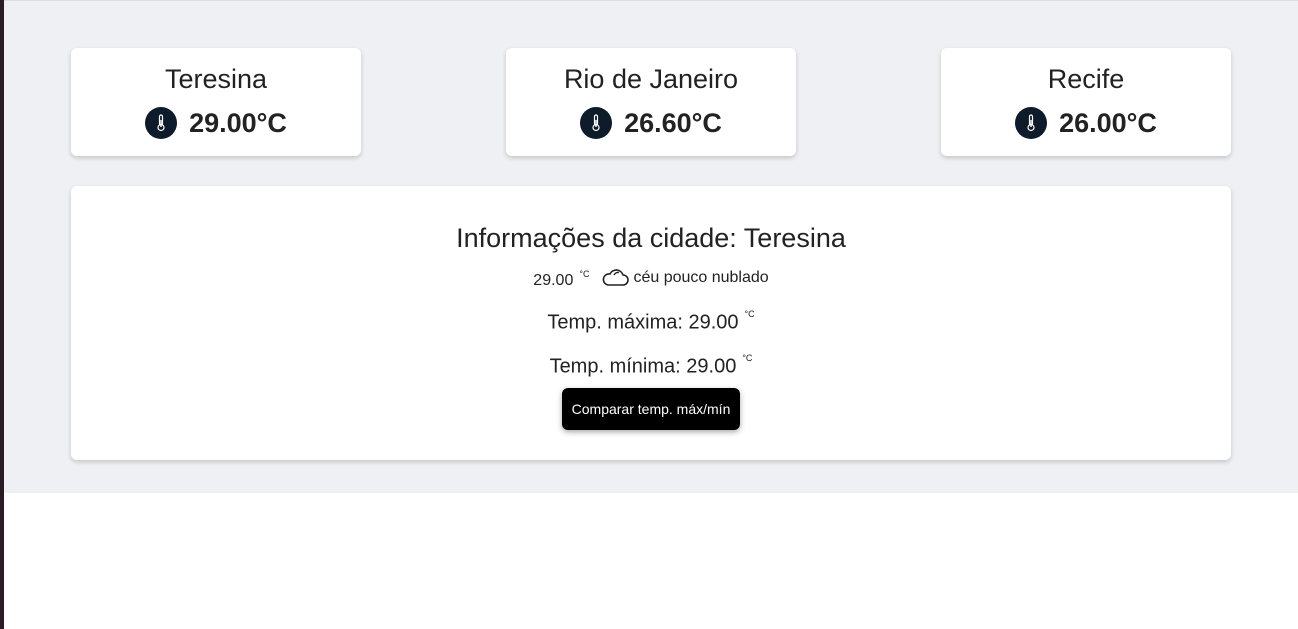 This screenshot has width=1298, height=629. I want to click on city-card-rio-de-janeiro: Rio de Janeiro 26.60°C, so click(651, 102).